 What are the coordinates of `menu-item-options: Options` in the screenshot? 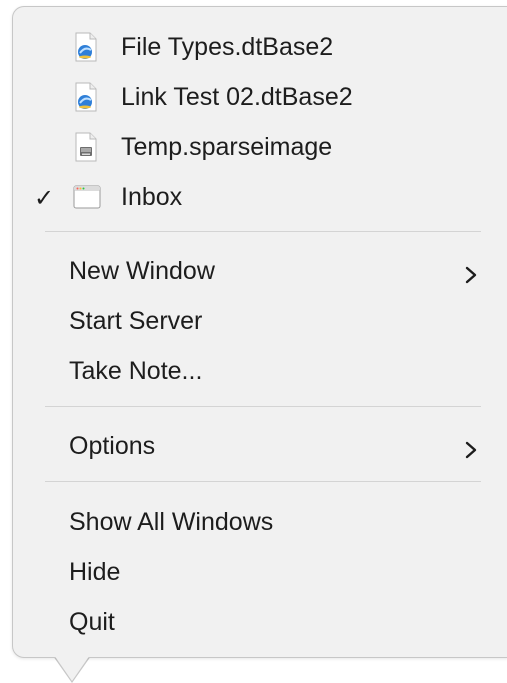 It's located at (260, 446).